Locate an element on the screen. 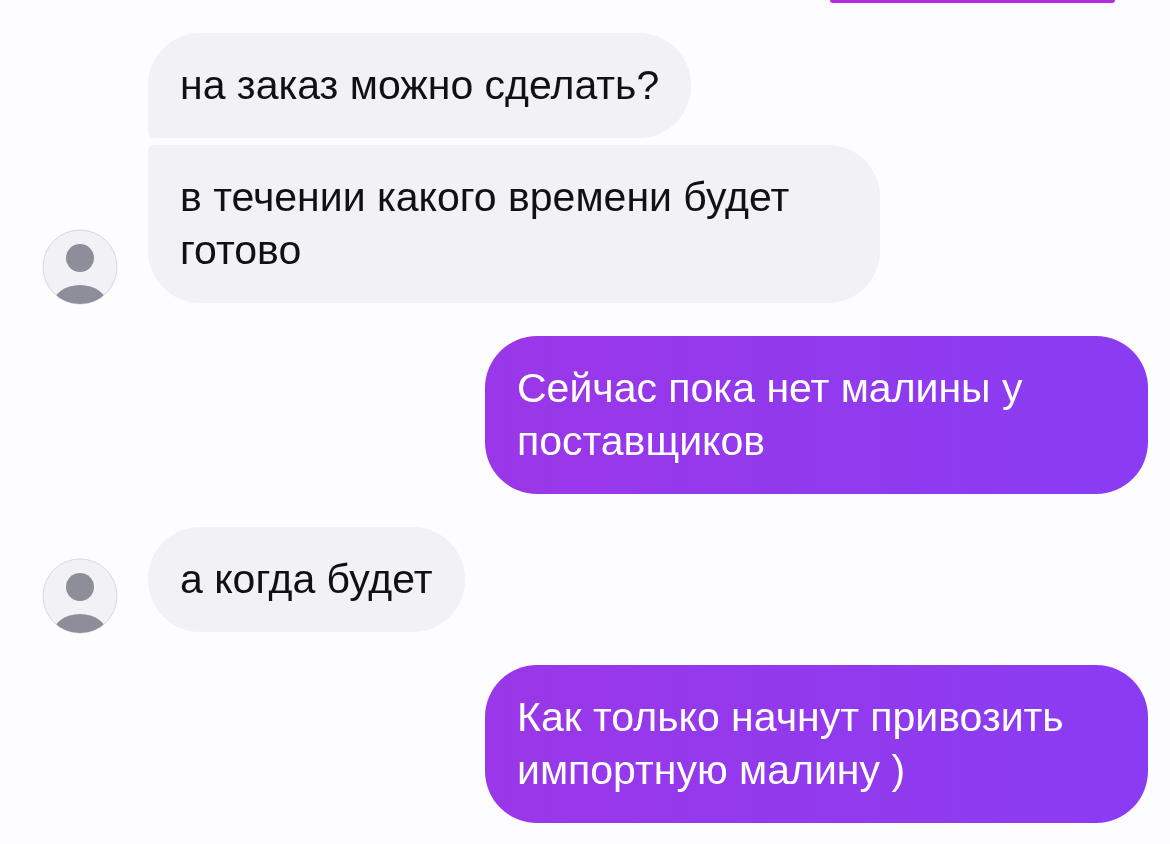 The image size is (1170, 844). message-bubble: Сейчас пока нет малины у поставщиков is located at coordinates (816, 415).